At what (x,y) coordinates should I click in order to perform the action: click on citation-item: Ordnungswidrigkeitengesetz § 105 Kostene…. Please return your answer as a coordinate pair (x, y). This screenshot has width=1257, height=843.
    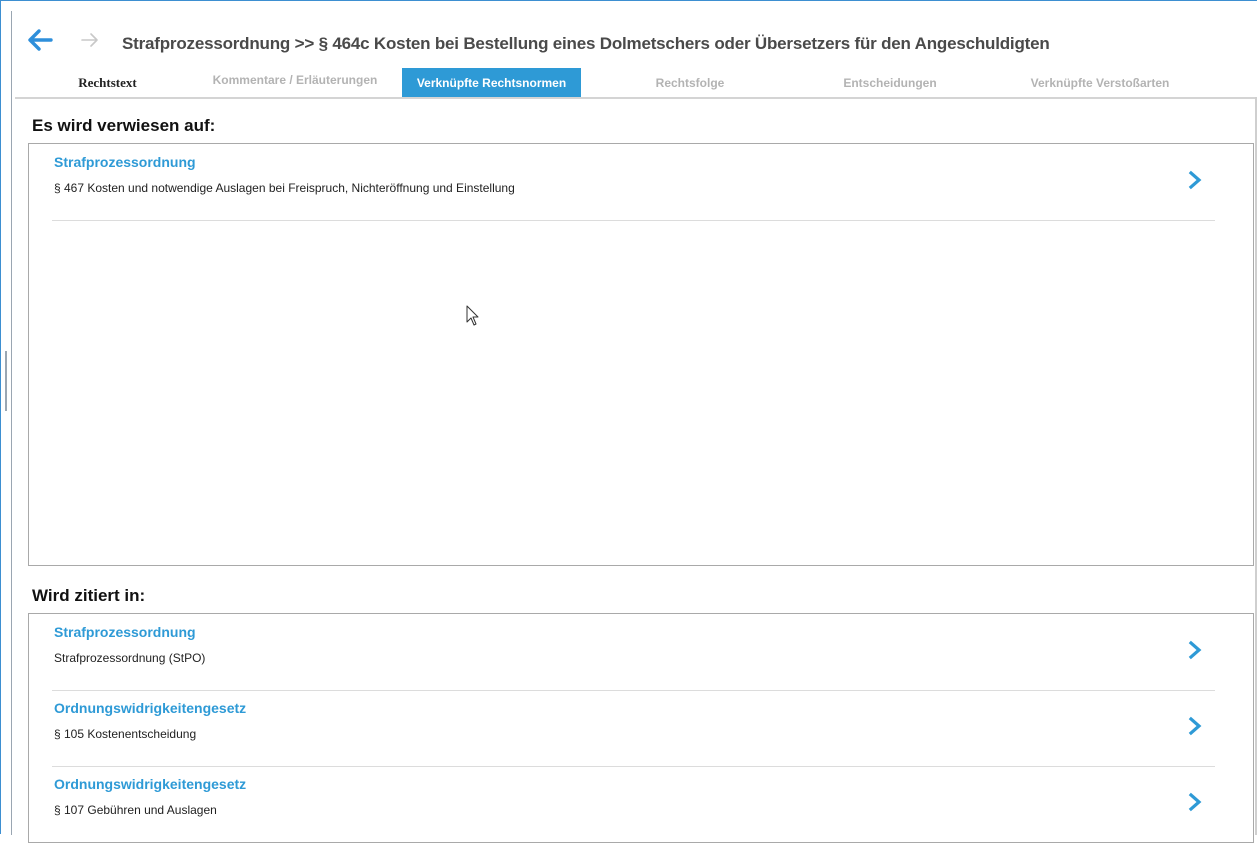
    Looking at the image, I should click on (633, 728).